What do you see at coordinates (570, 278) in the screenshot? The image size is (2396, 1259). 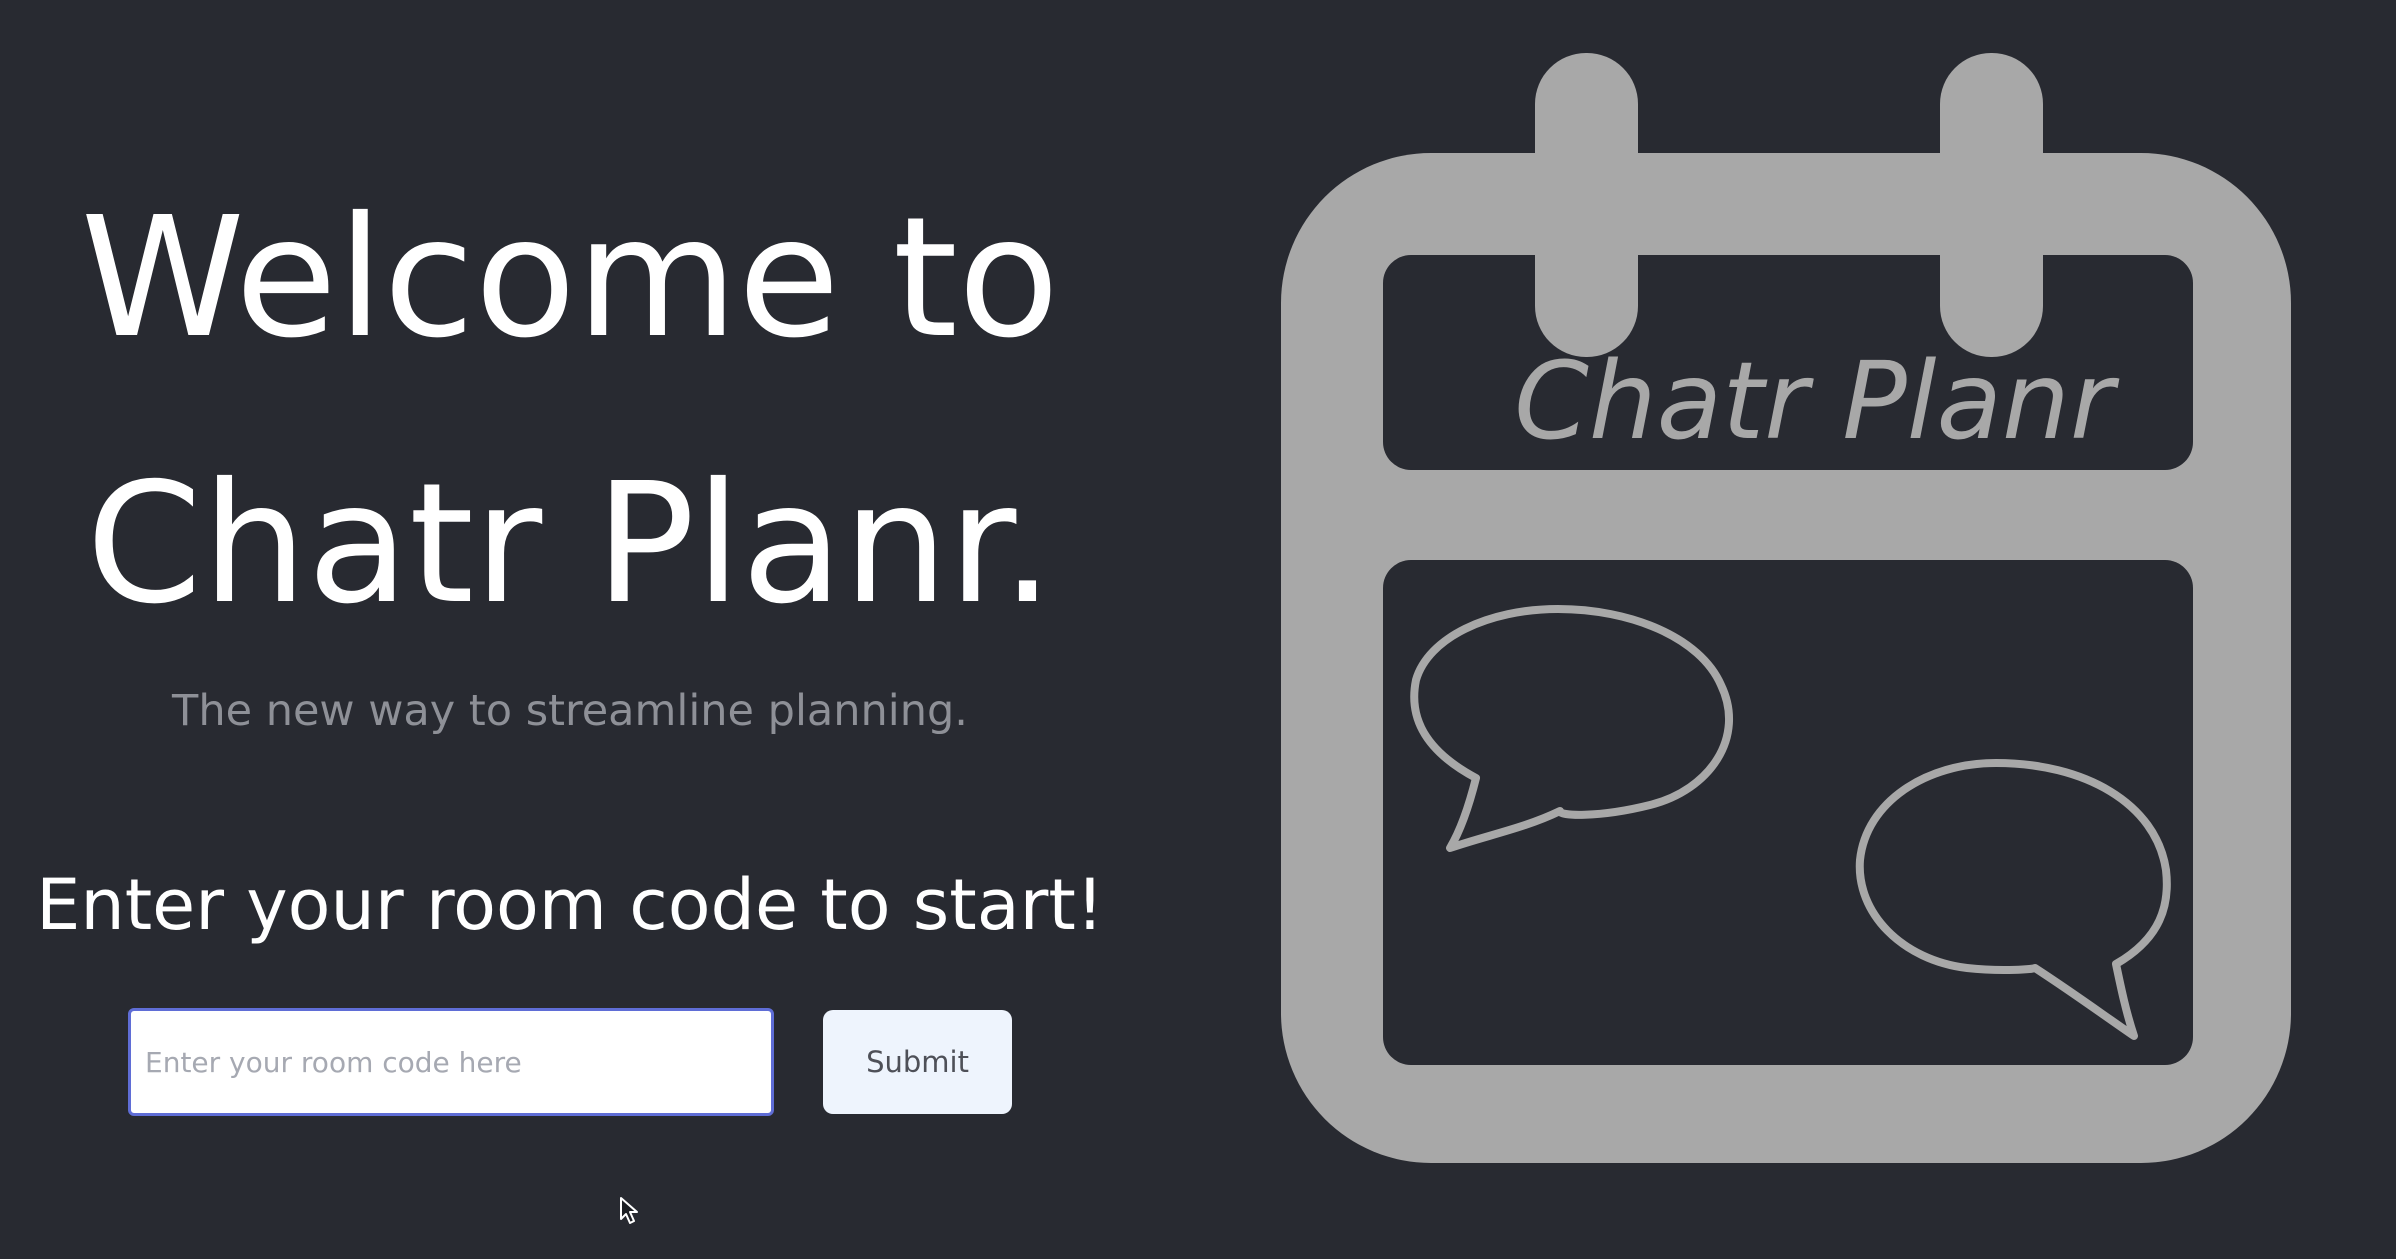 I see `welcome-heading-line-1: Welcome to` at bounding box center [570, 278].